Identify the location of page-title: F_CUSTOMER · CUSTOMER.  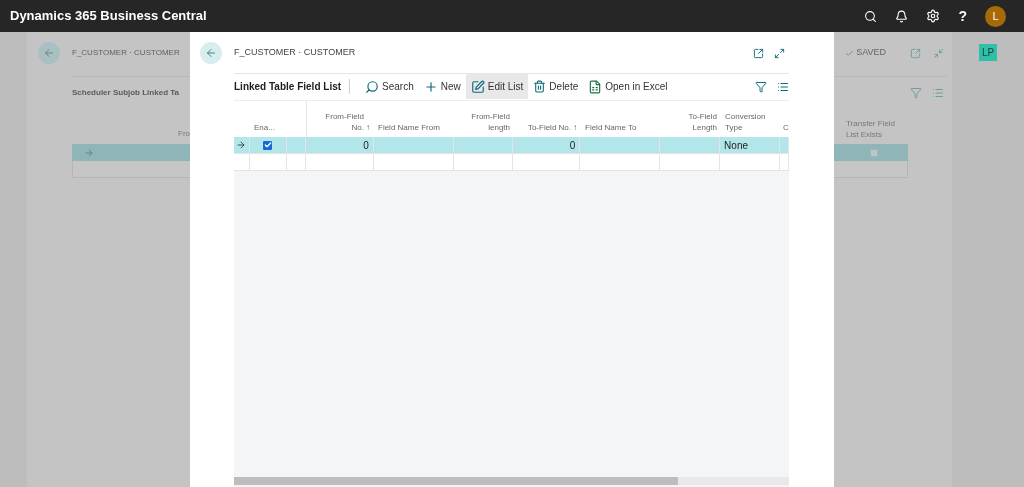
(126, 53).